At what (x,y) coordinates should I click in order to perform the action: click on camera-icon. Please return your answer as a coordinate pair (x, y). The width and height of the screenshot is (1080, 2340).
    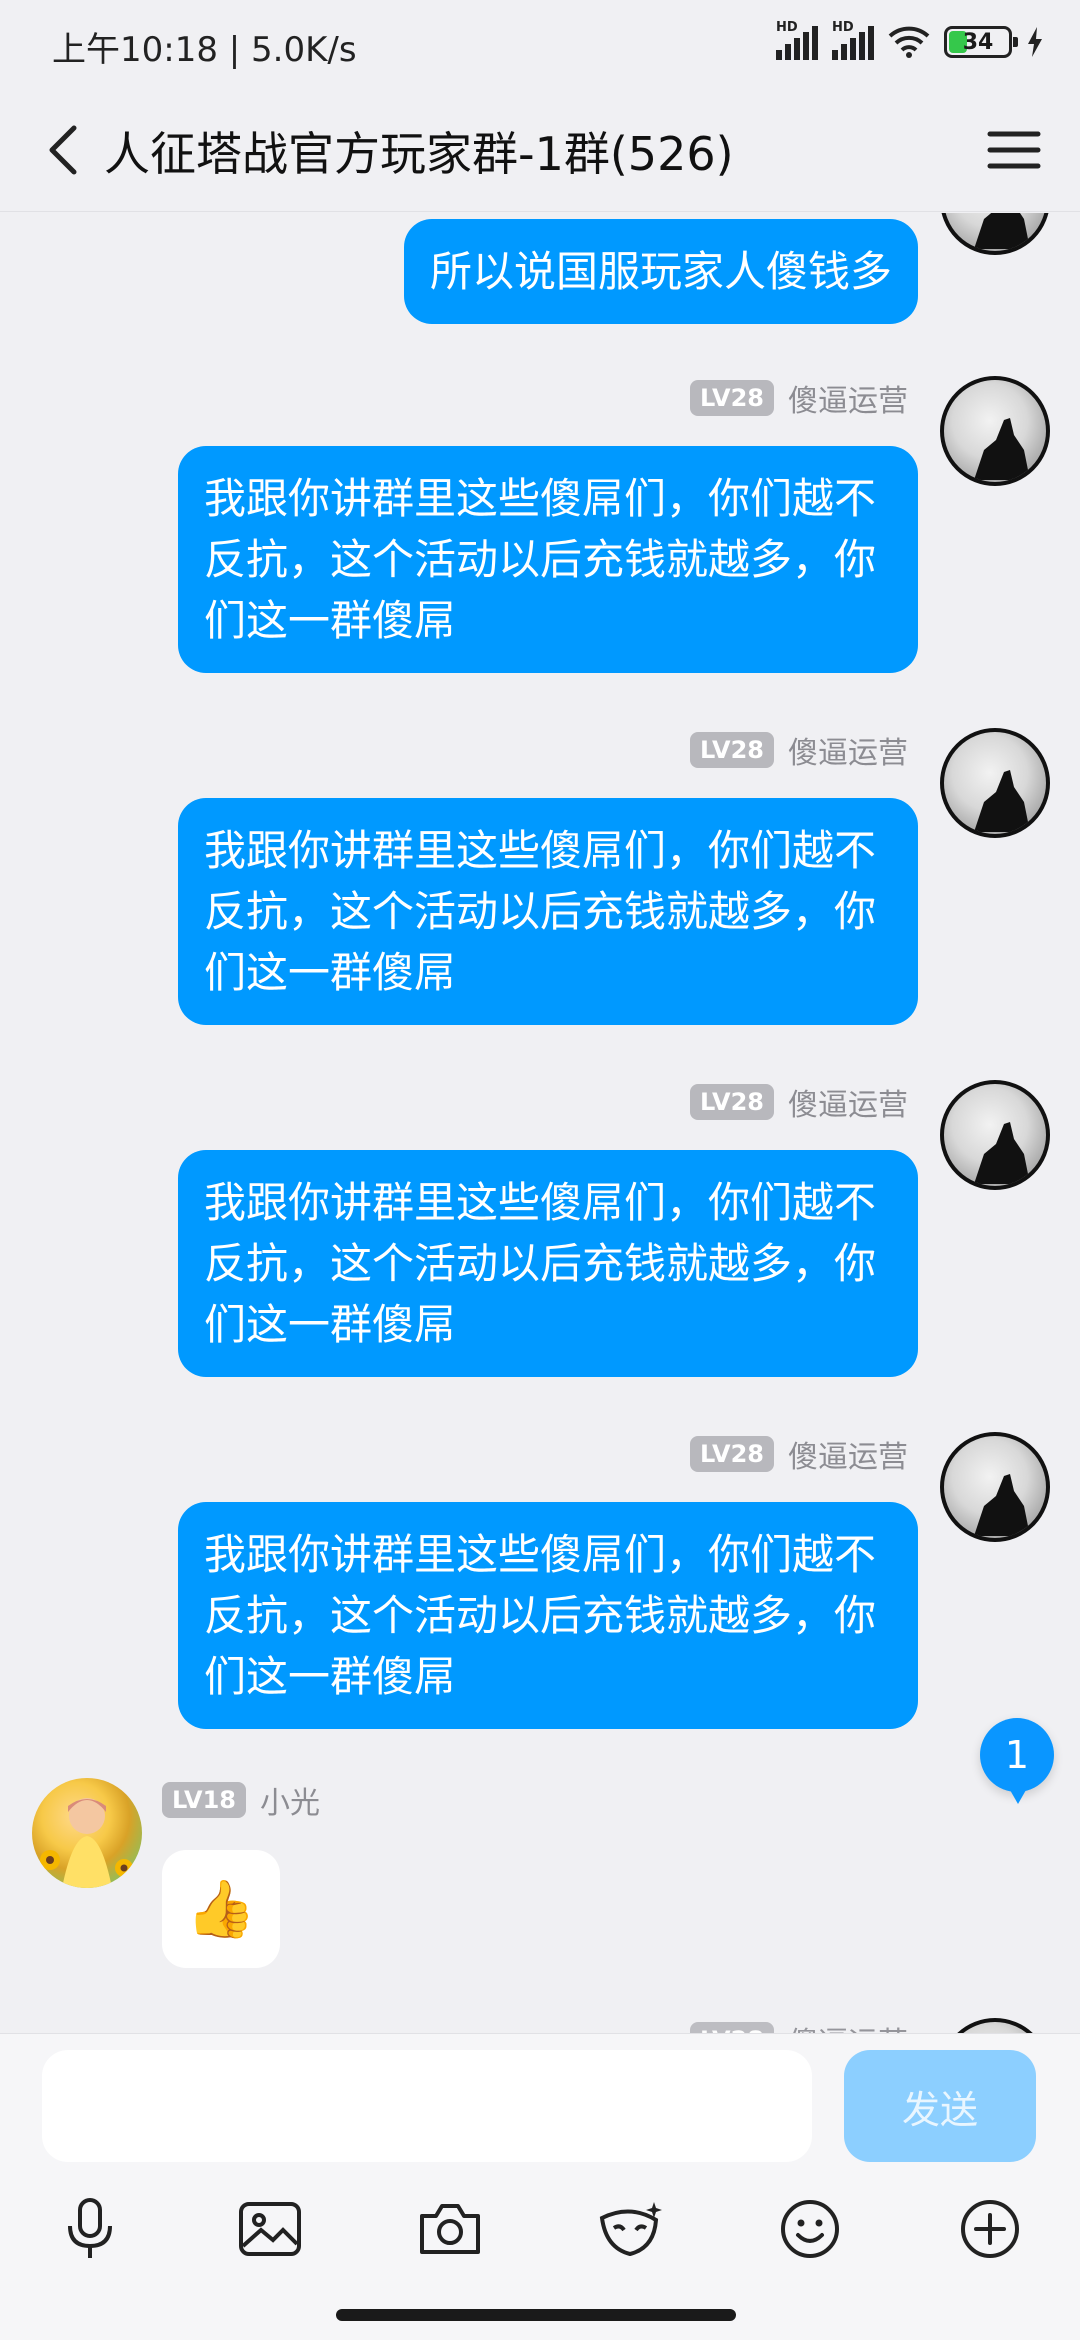
    Looking at the image, I should click on (450, 2229).